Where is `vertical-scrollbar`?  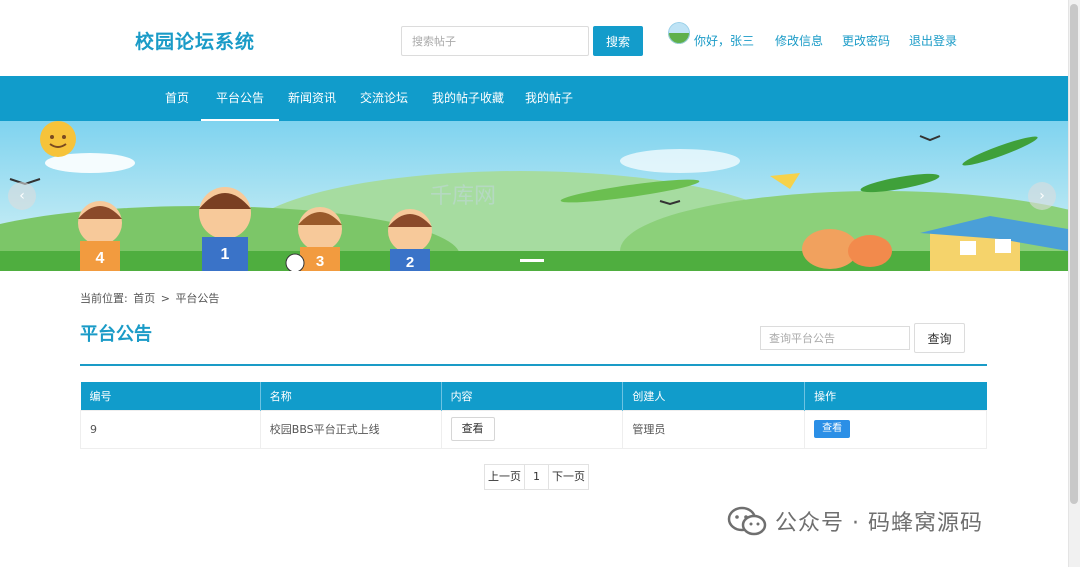
vertical-scrollbar is located at coordinates (1074, 283).